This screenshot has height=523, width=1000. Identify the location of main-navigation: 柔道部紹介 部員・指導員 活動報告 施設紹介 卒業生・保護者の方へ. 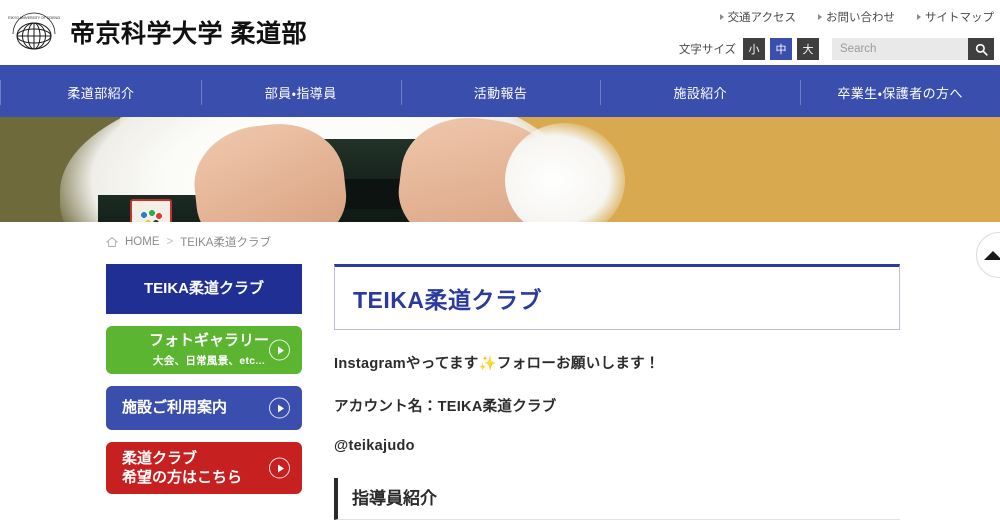
(500, 92).